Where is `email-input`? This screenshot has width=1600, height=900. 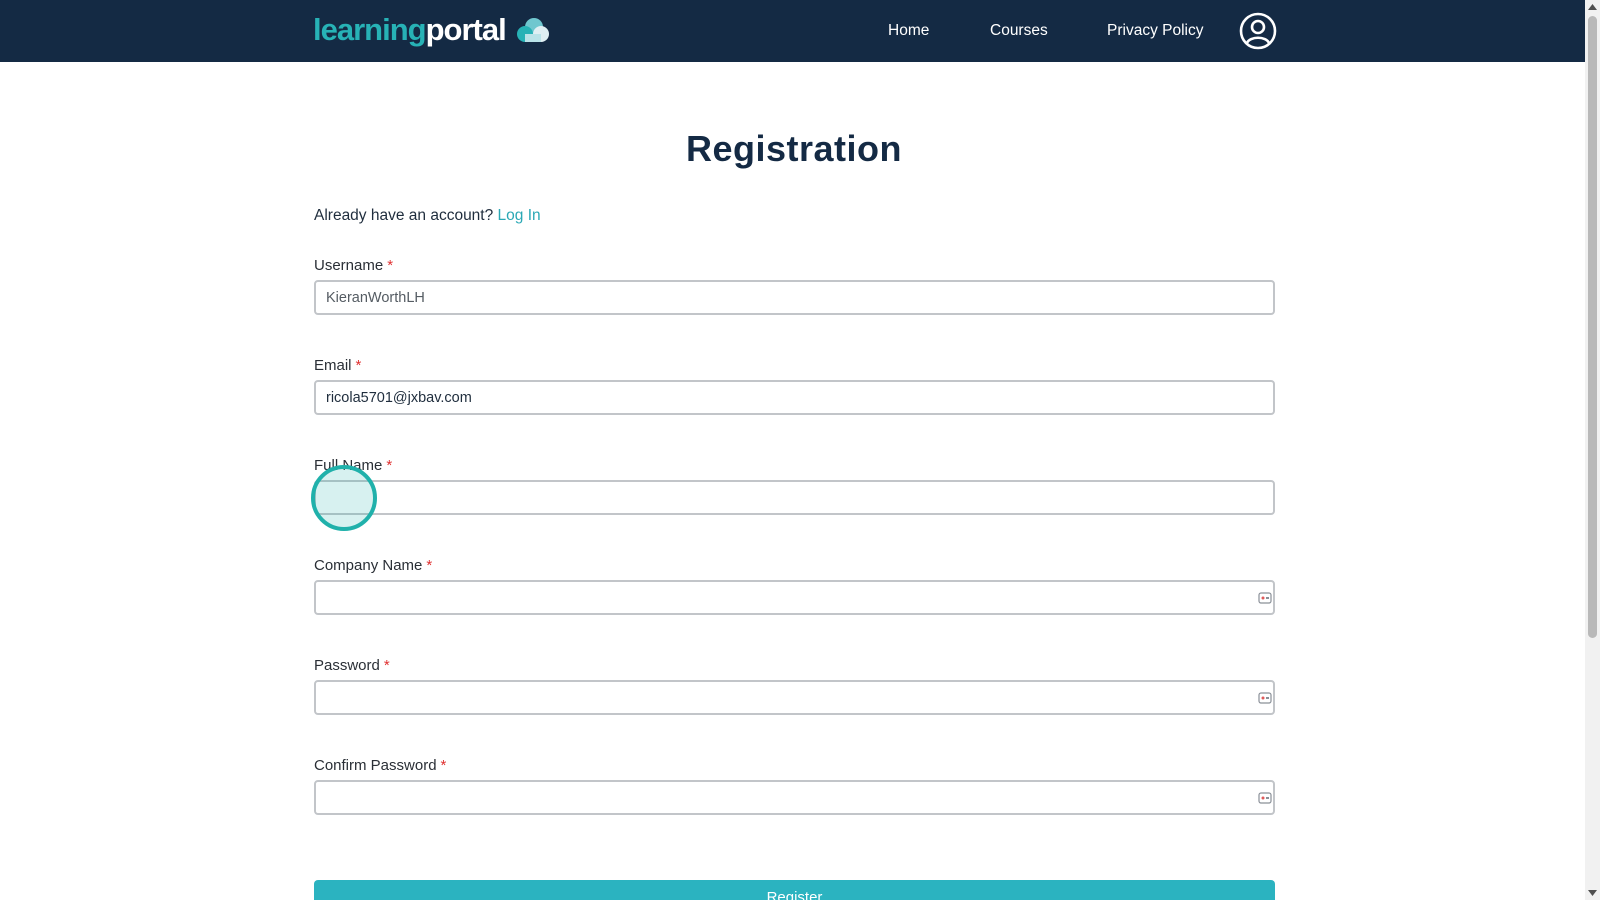
email-input is located at coordinates (794, 397).